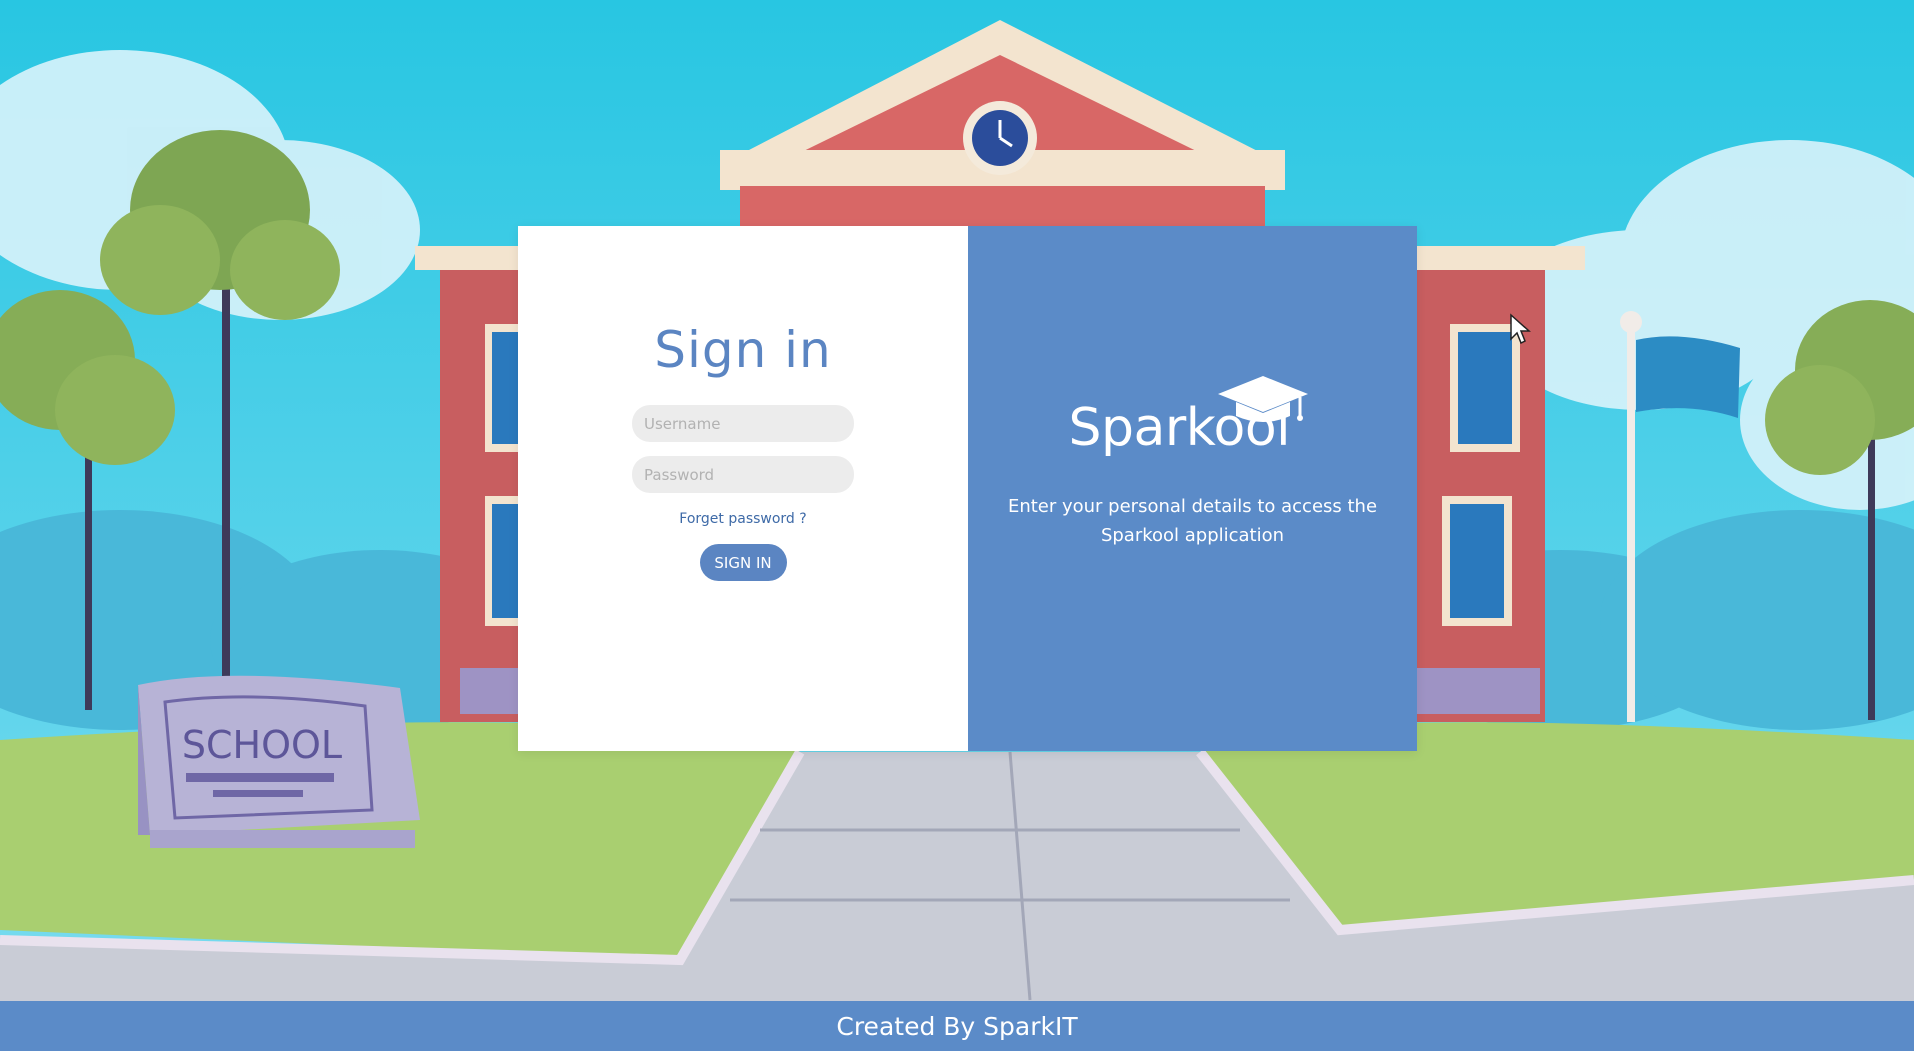 Image resolution: width=1914 pixels, height=1051 pixels. What do you see at coordinates (743, 562) in the screenshot?
I see `signin-button: SIGN IN` at bounding box center [743, 562].